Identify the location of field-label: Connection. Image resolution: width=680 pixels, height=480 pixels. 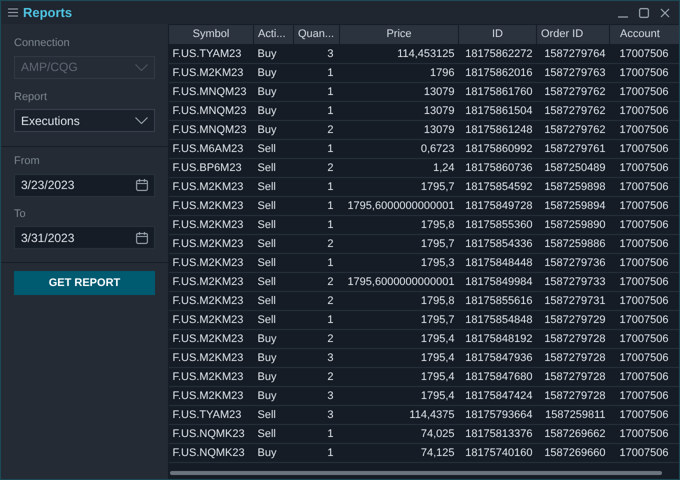
(42, 43).